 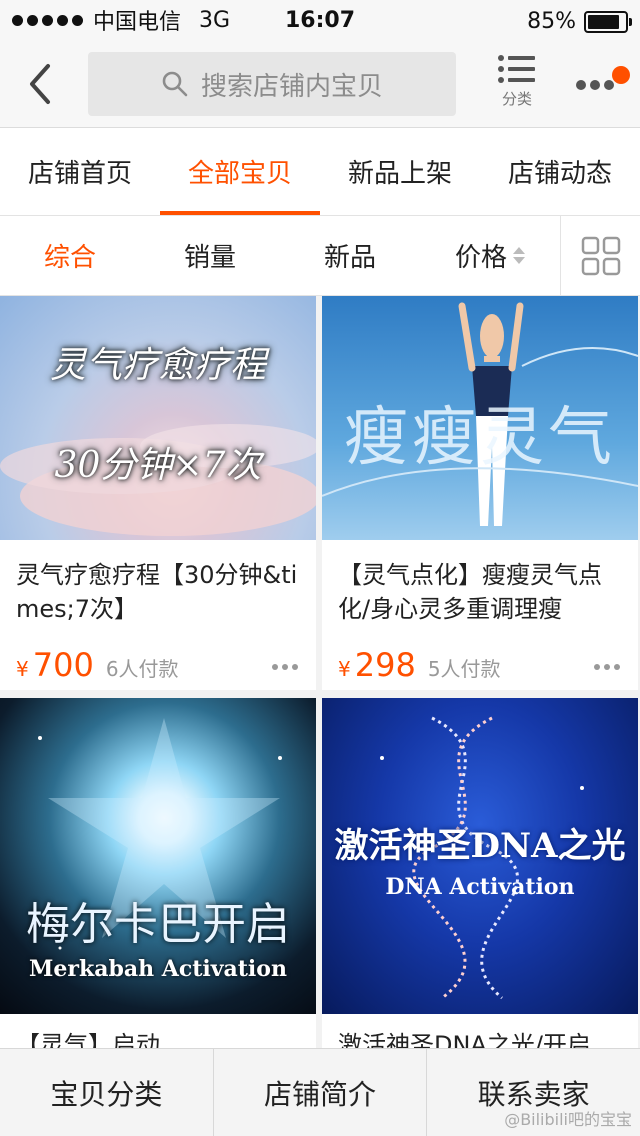 I want to click on image-caption-line1: 梅尔卡巴开启, so click(x=158, y=924).